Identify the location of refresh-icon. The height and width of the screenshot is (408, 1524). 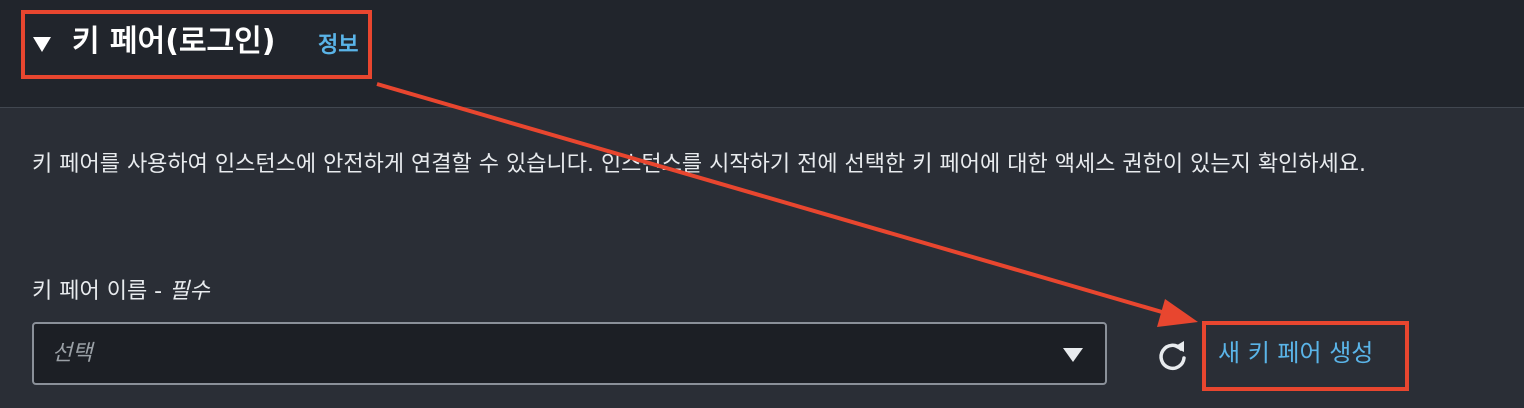
(1172, 356).